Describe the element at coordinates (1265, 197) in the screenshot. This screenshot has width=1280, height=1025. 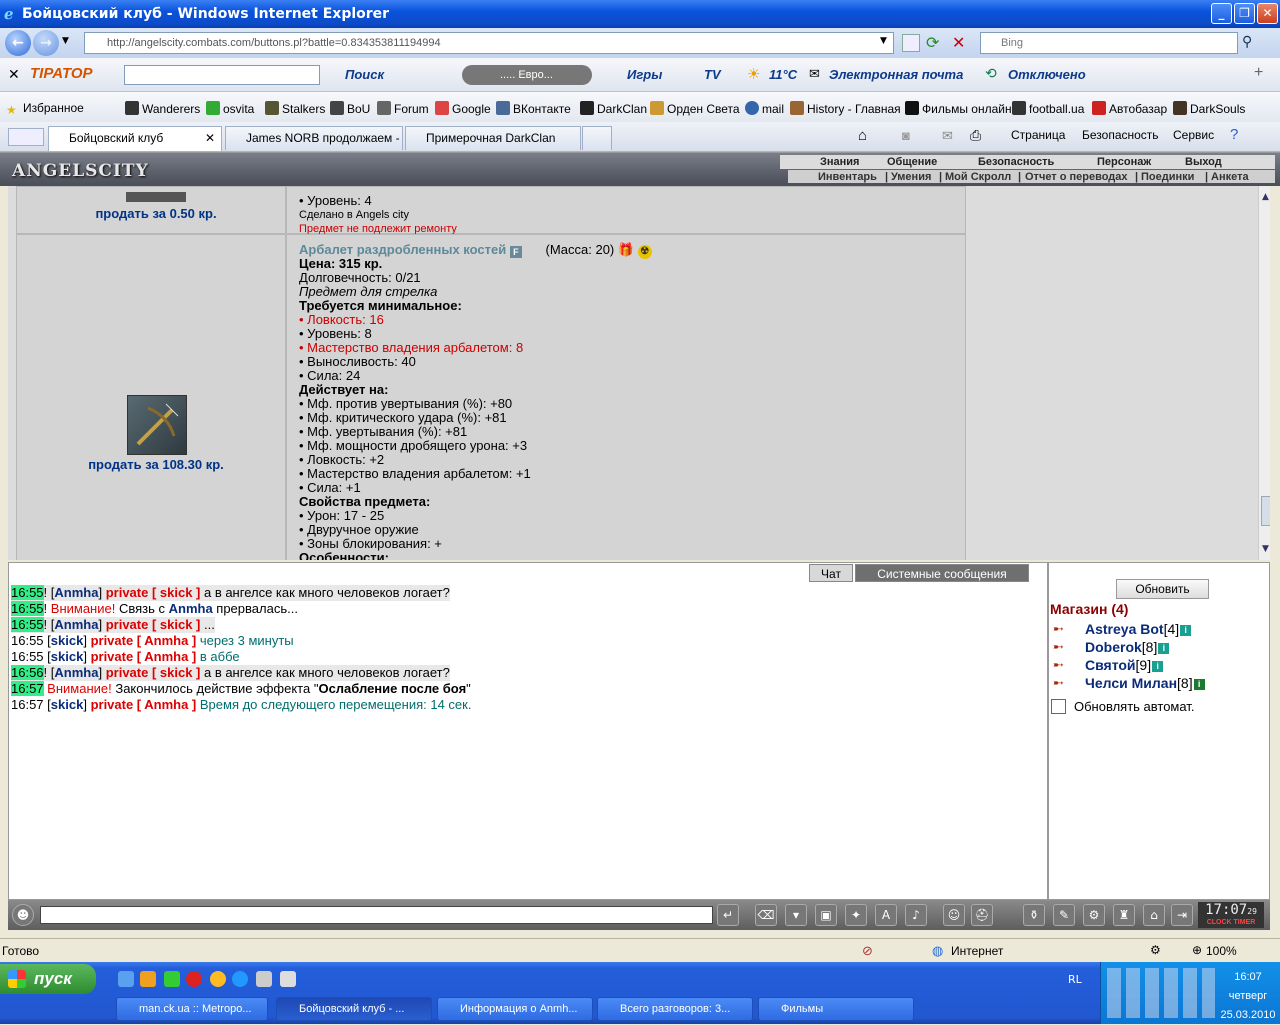
I see `scroll-up-icon: ▲` at that location.